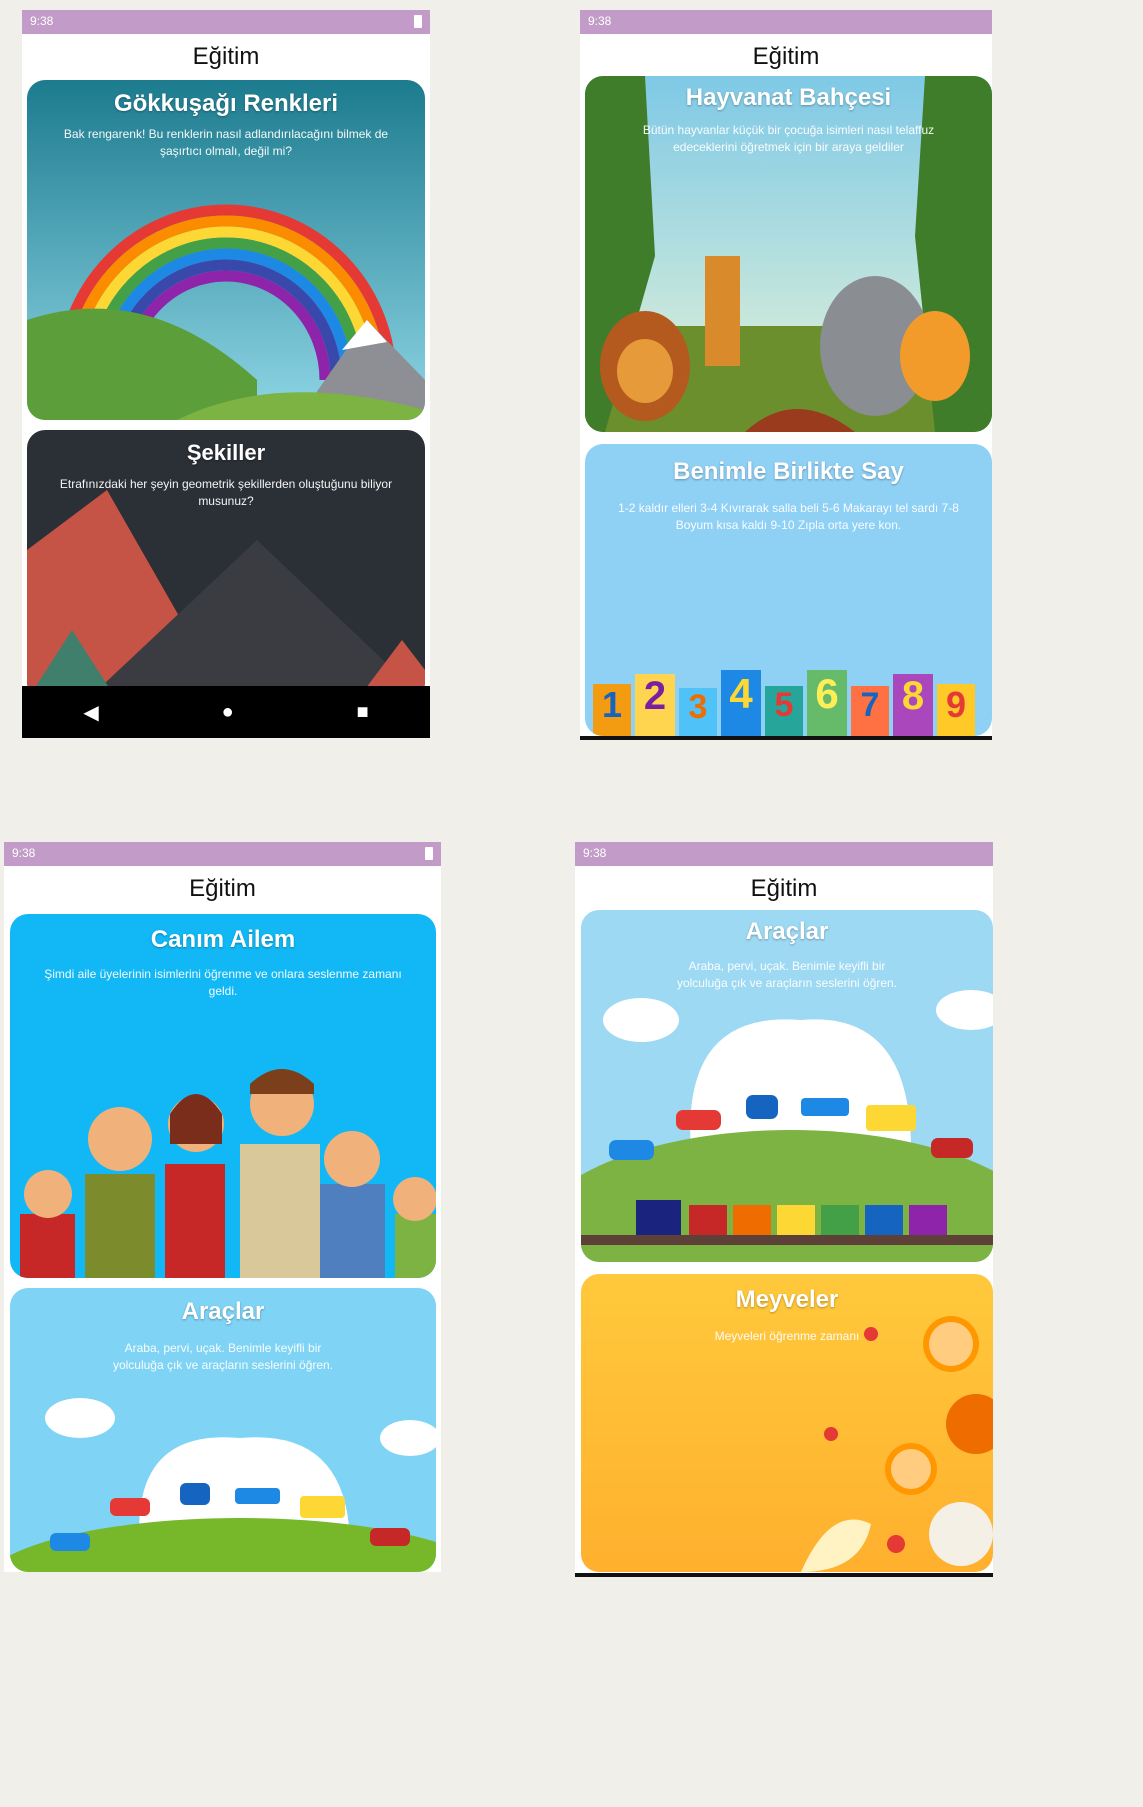 This screenshot has width=1143, height=1807. Describe the element at coordinates (784, 711) in the screenshot. I see `digit-block: 5` at that location.